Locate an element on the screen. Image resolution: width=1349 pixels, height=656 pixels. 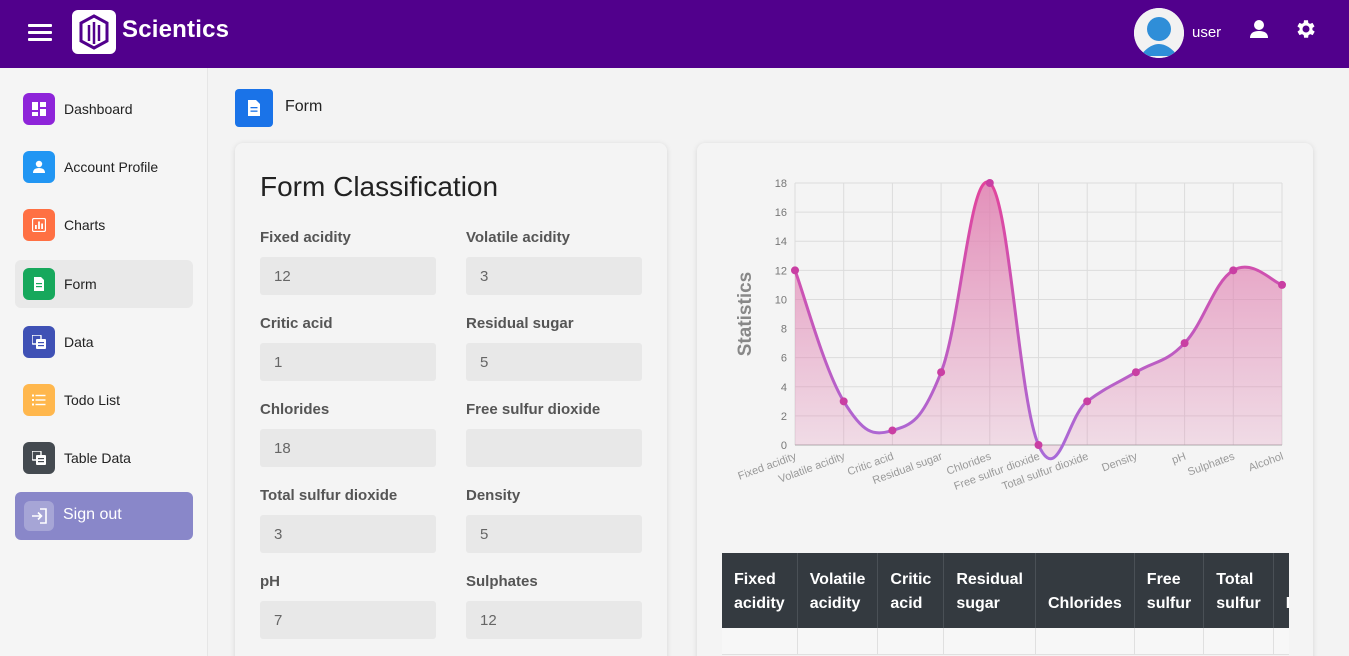
app-name: Scientics is located at coordinates (176, 29).